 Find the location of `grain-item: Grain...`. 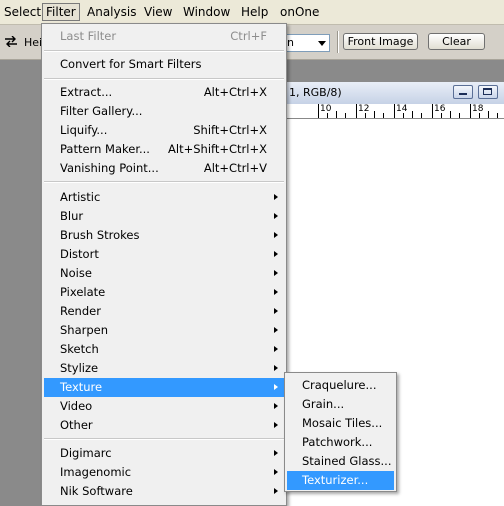

grain-item: Grain... is located at coordinates (340, 404).